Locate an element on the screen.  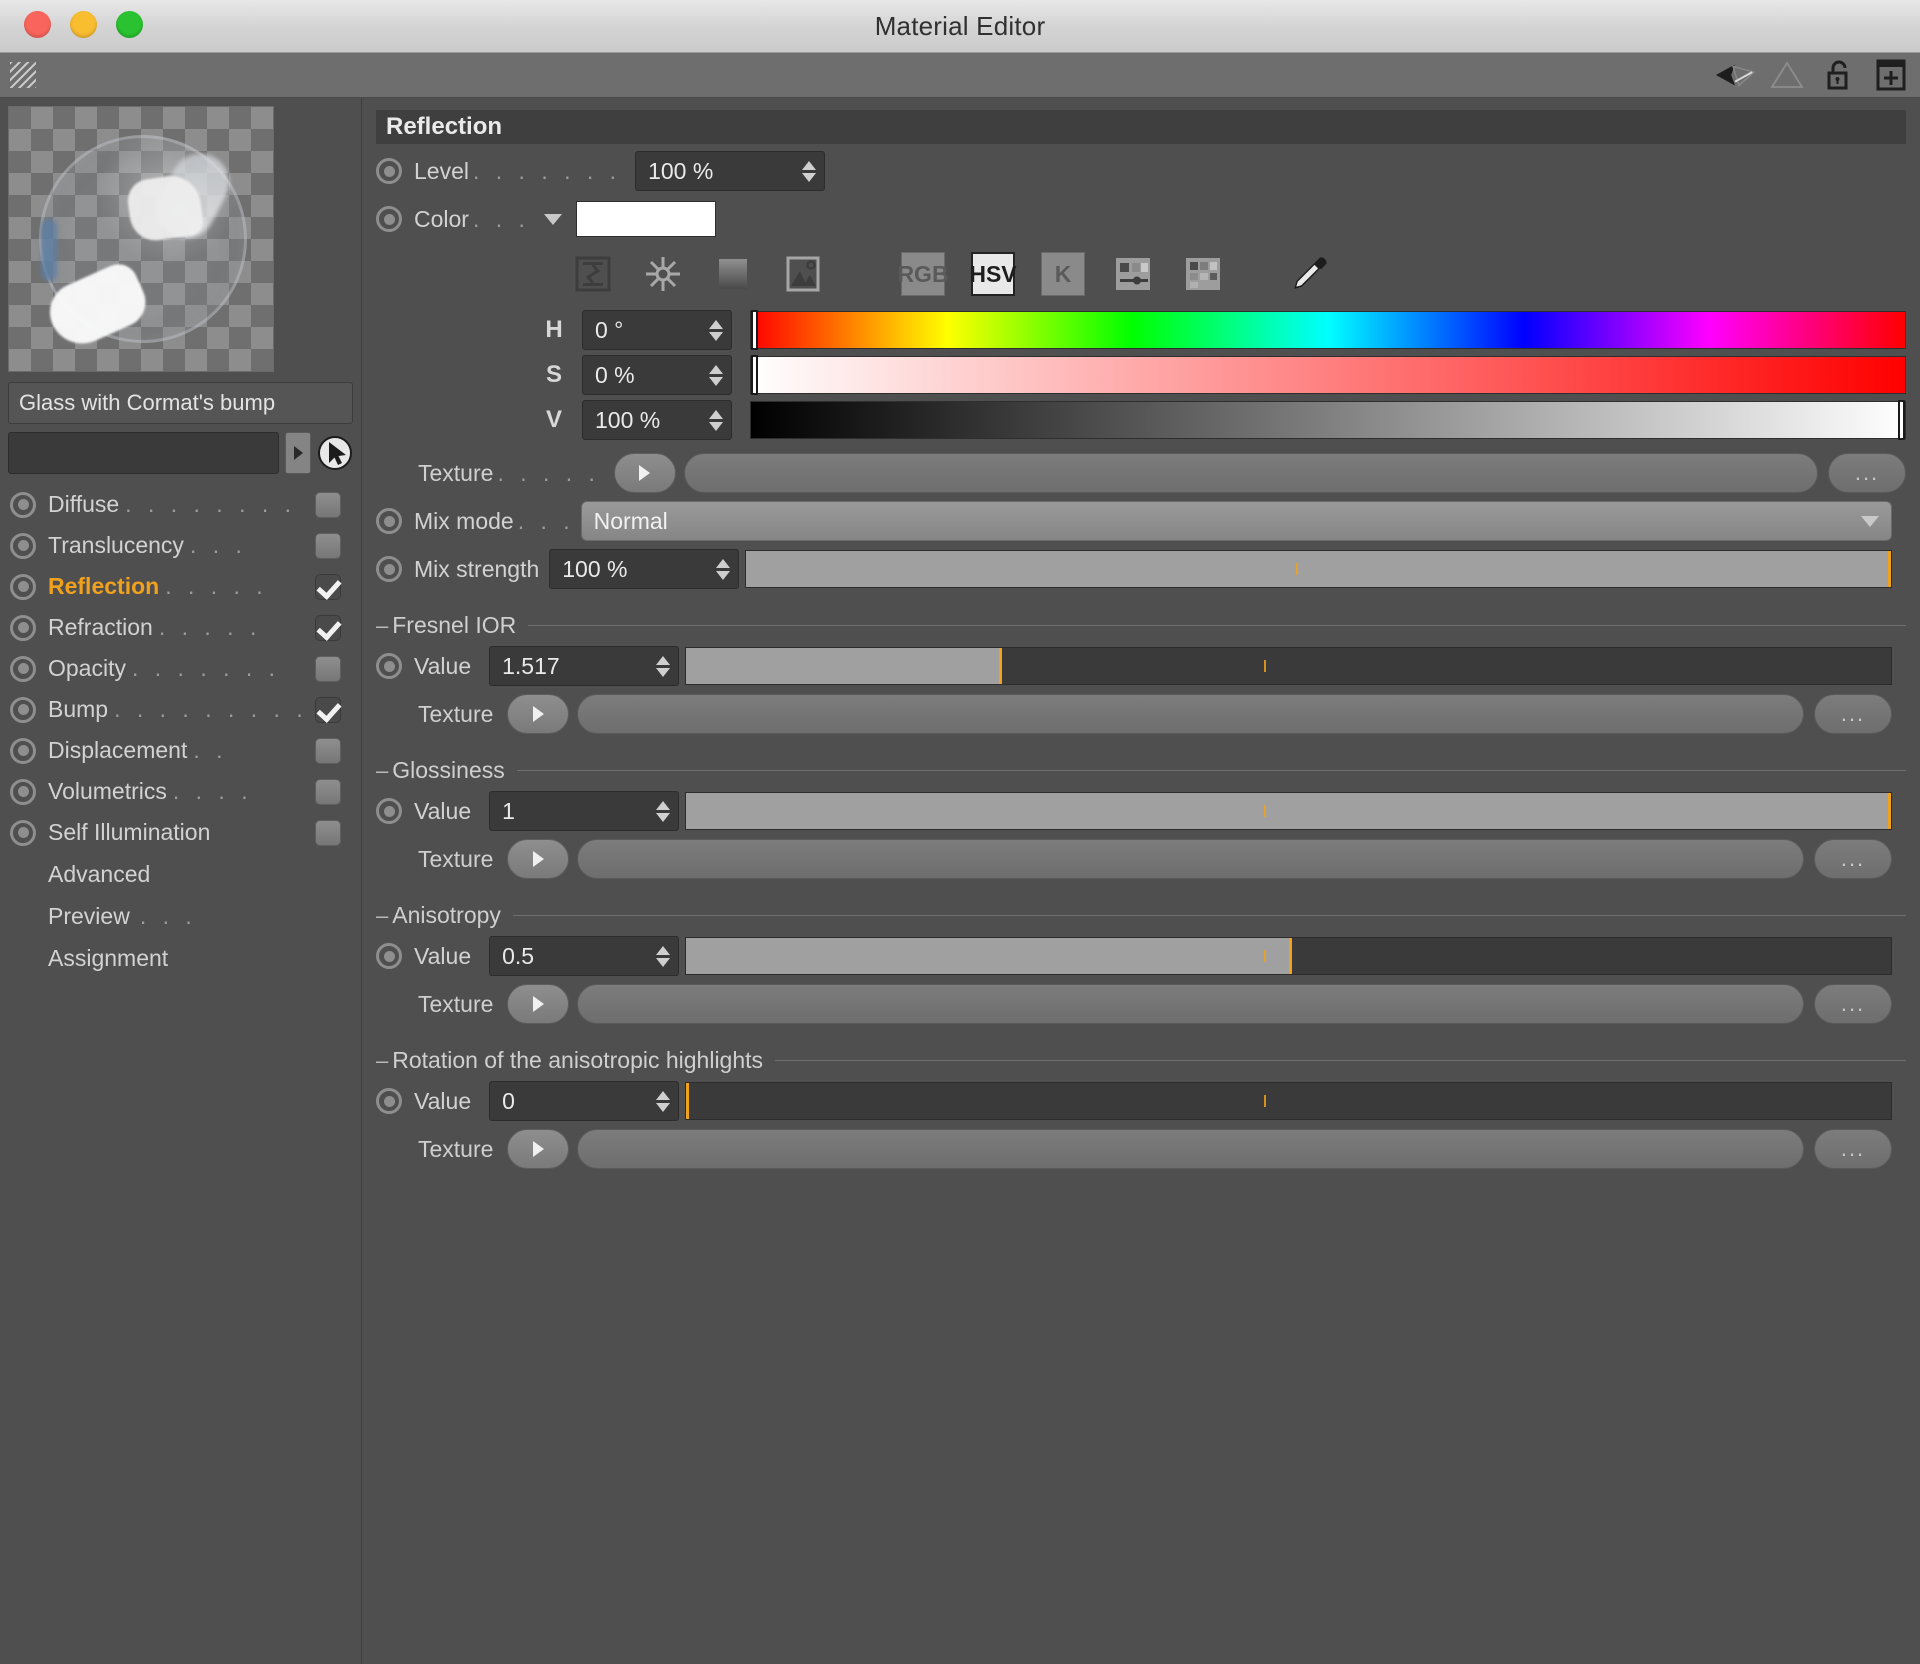
rotation-texture-arrow-button is located at coordinates (538, 1149).